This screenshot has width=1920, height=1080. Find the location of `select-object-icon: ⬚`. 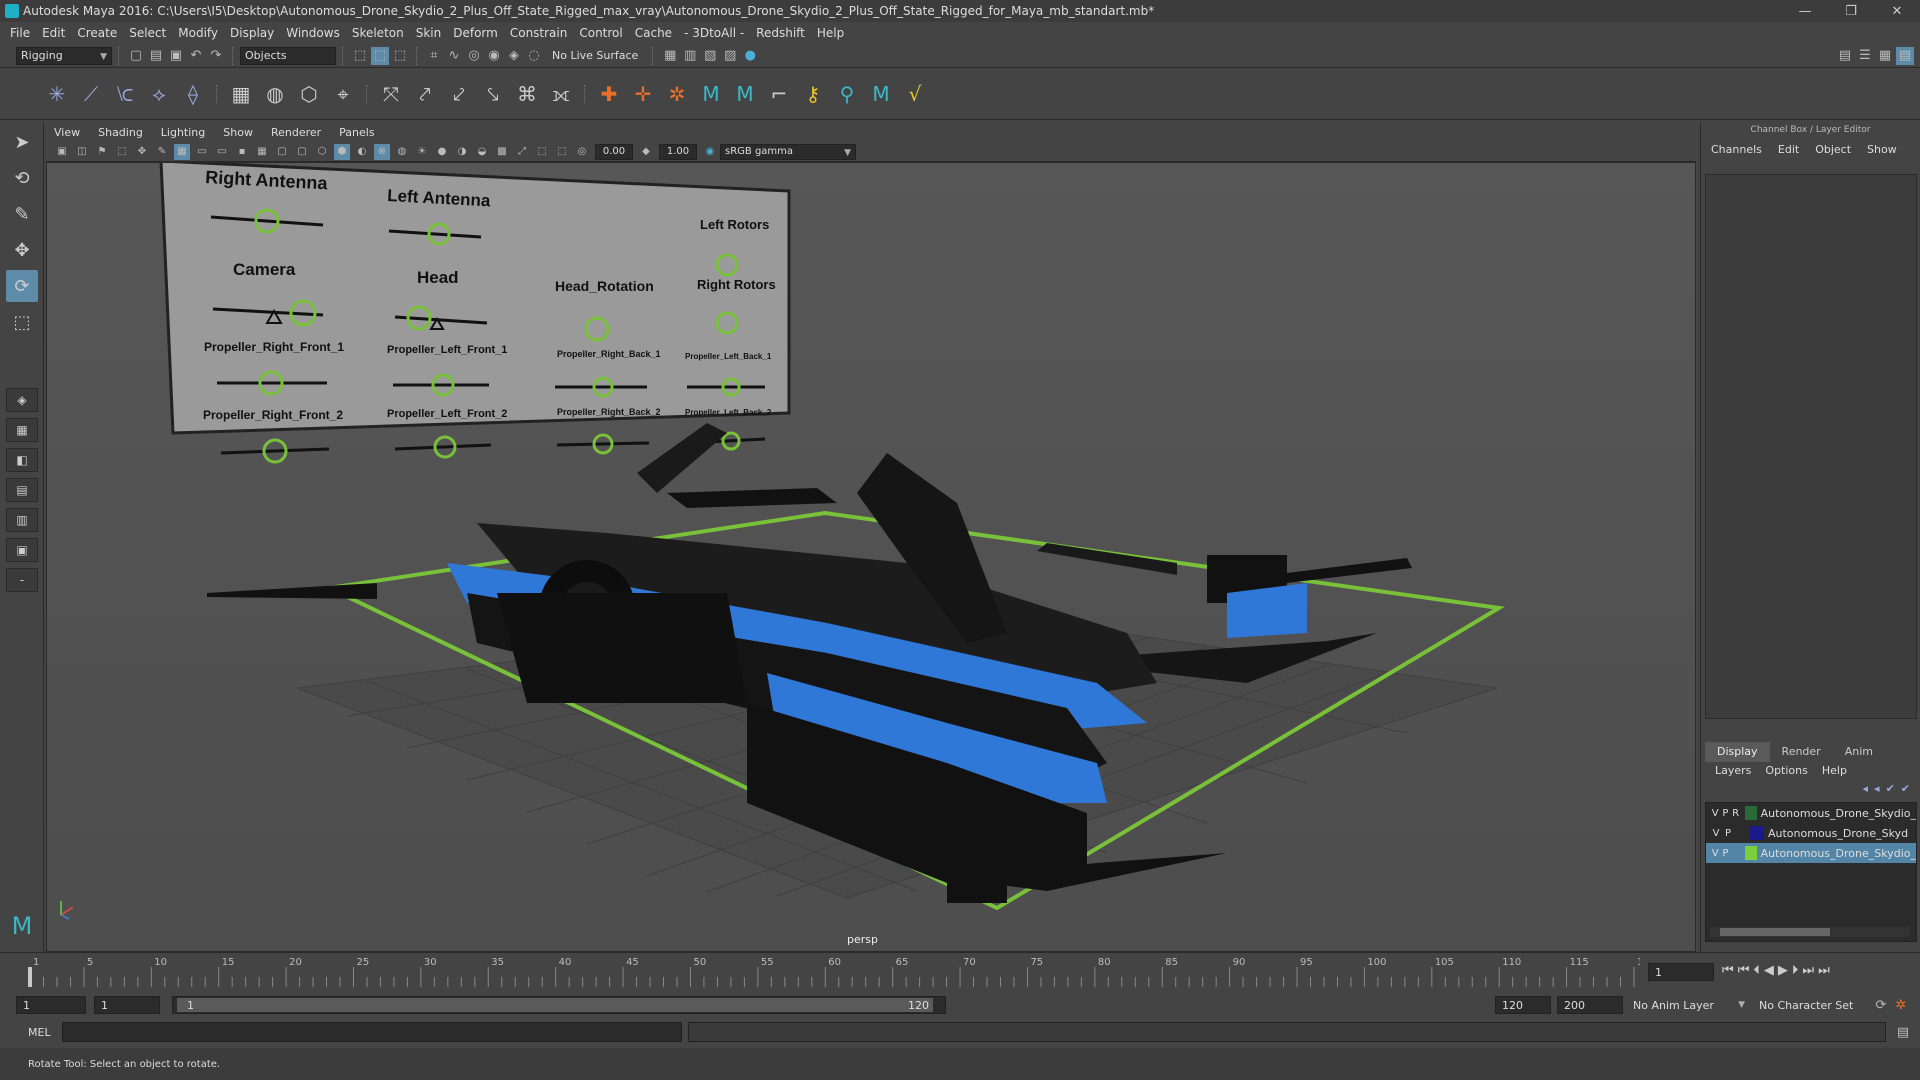

select-object-icon: ⬚ is located at coordinates (380, 55).